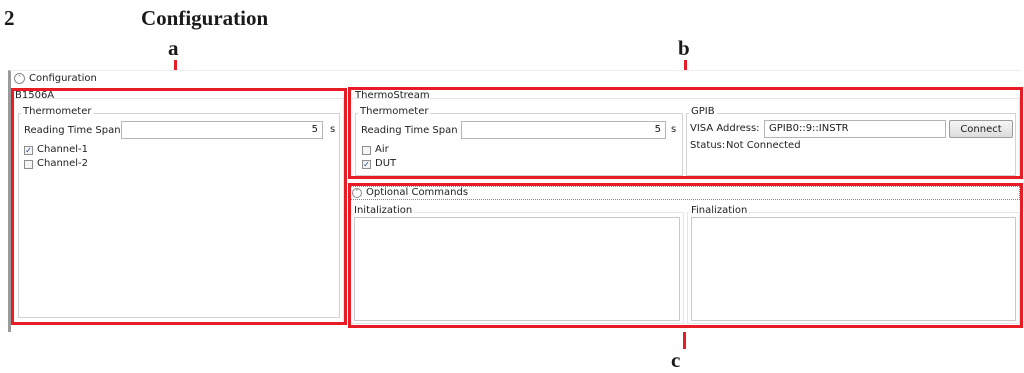  Describe the element at coordinates (173, 48) in the screenshot. I see `callout-a-label: a` at that location.